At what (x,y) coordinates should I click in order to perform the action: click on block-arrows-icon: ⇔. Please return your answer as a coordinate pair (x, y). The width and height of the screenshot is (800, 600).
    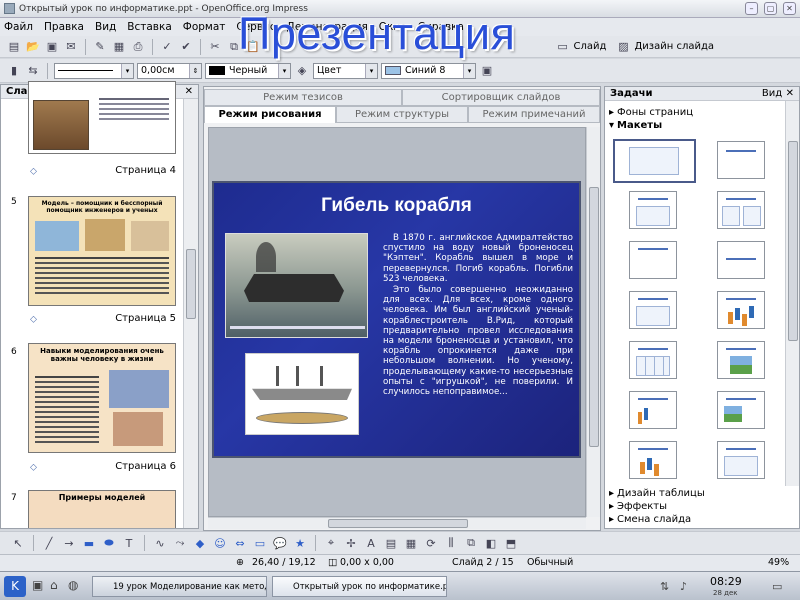
    Looking at the image, I should click on (240, 543).